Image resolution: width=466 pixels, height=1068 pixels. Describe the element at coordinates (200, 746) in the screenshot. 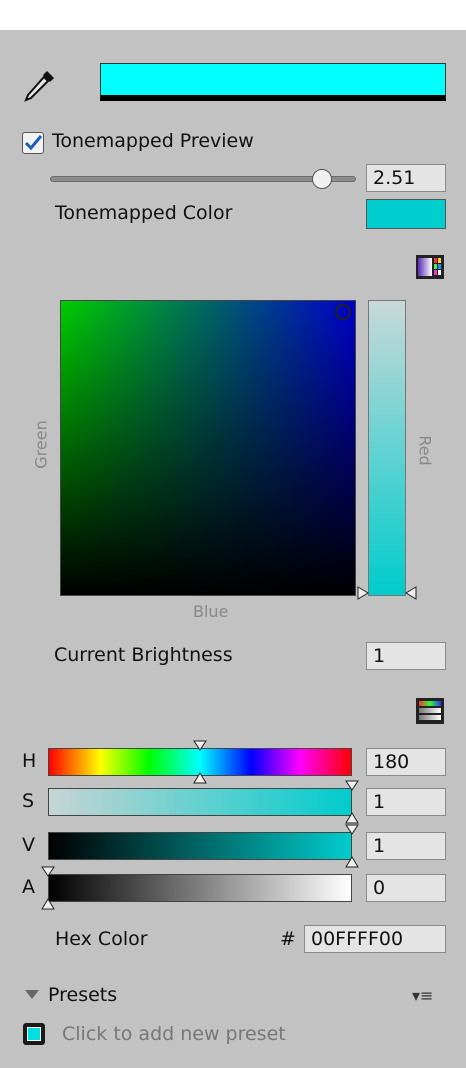

I see `slider-h-thumb-top` at that location.